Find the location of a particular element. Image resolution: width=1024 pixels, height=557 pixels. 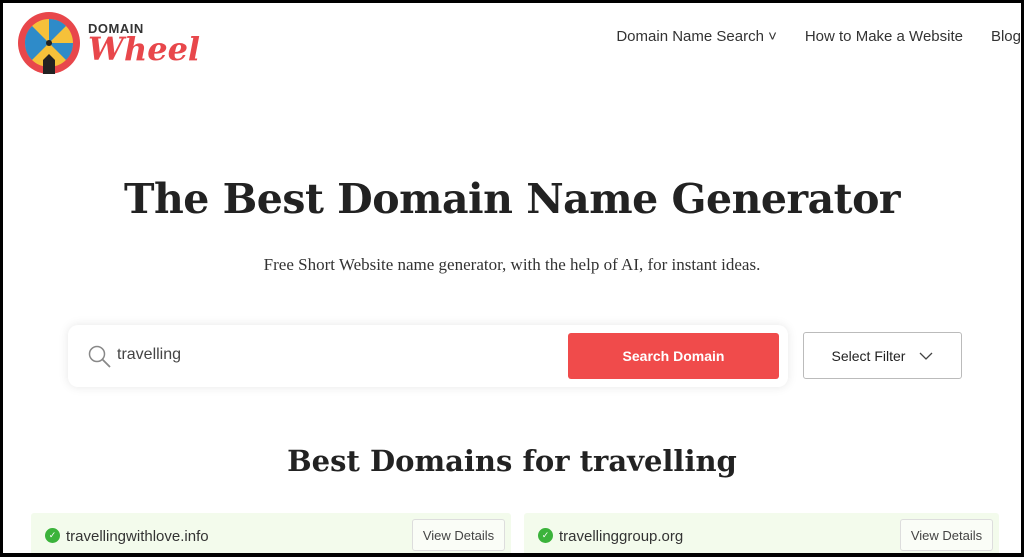

select-filter-dropdown: Select Filter is located at coordinates (882, 355).